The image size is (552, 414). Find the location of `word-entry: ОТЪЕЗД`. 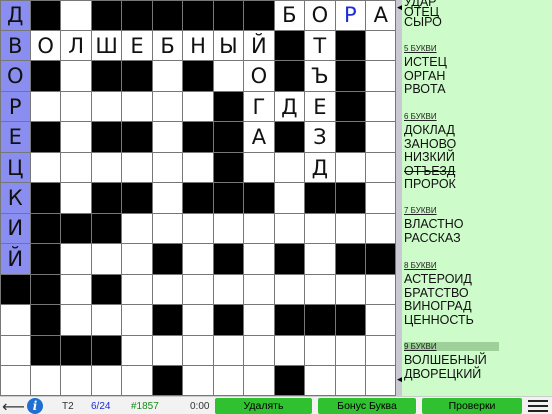

word-entry: ОТЪЕЗД is located at coordinates (429, 171).